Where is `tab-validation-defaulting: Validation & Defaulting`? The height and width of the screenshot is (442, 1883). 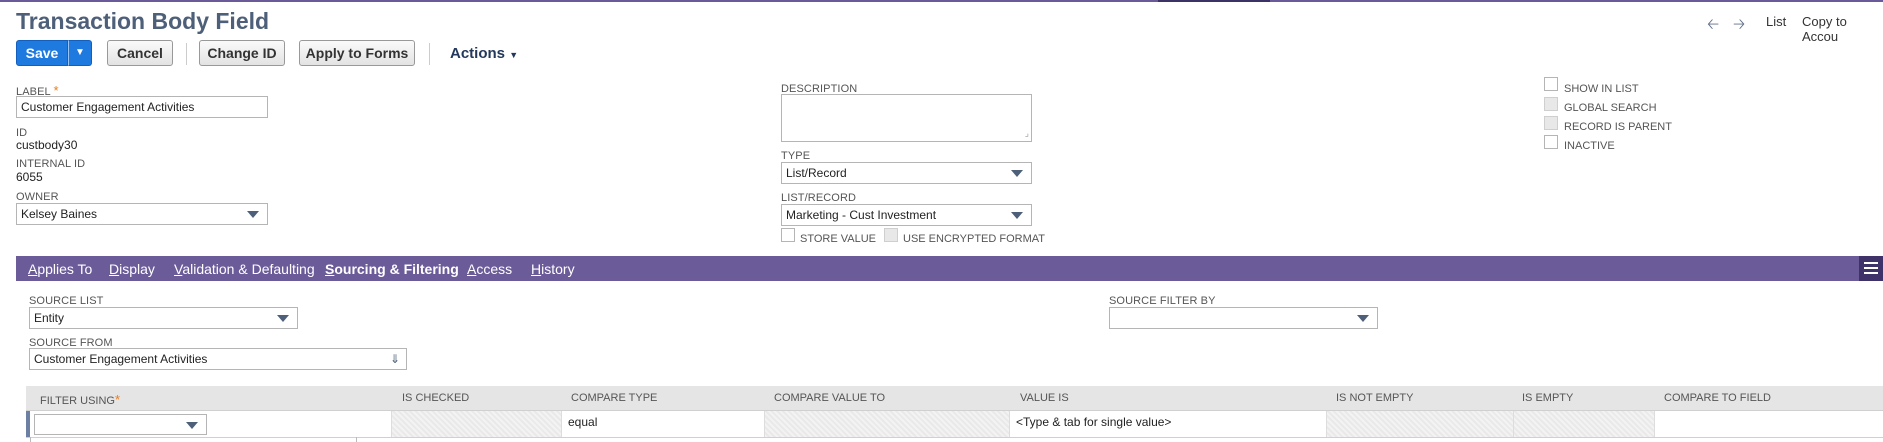 tab-validation-defaulting: Validation & Defaulting is located at coordinates (244, 269).